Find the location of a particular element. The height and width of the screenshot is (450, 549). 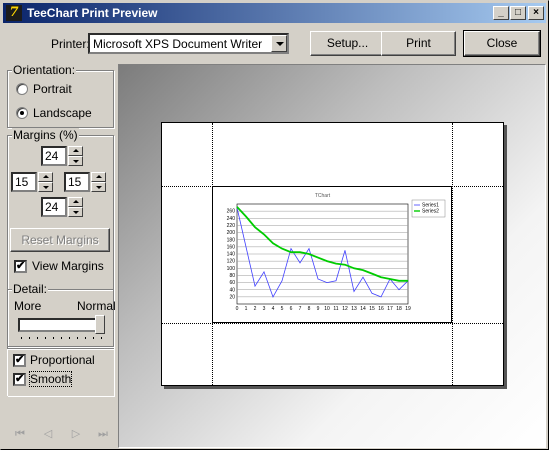

x-tick-label: 4 is located at coordinates (273, 309).